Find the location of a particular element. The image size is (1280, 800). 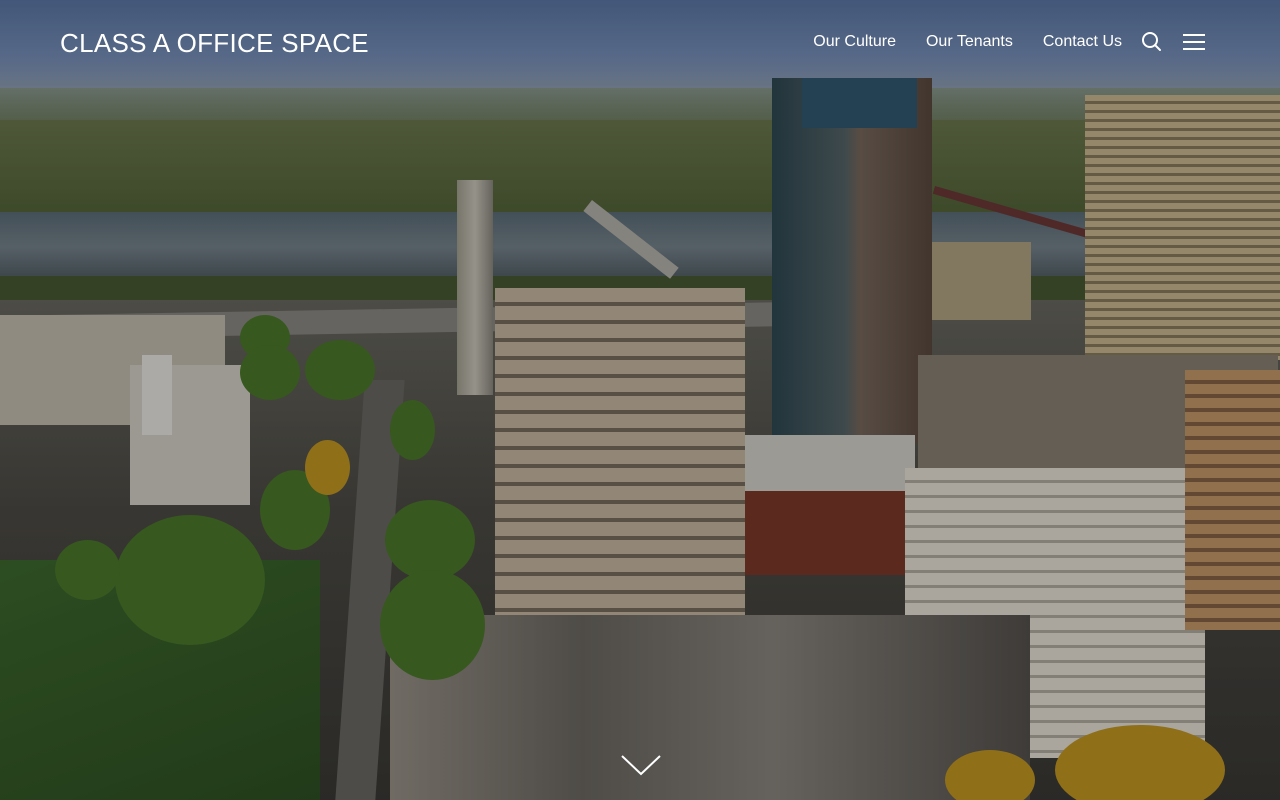

scroll-down-button is located at coordinates (641, 765).